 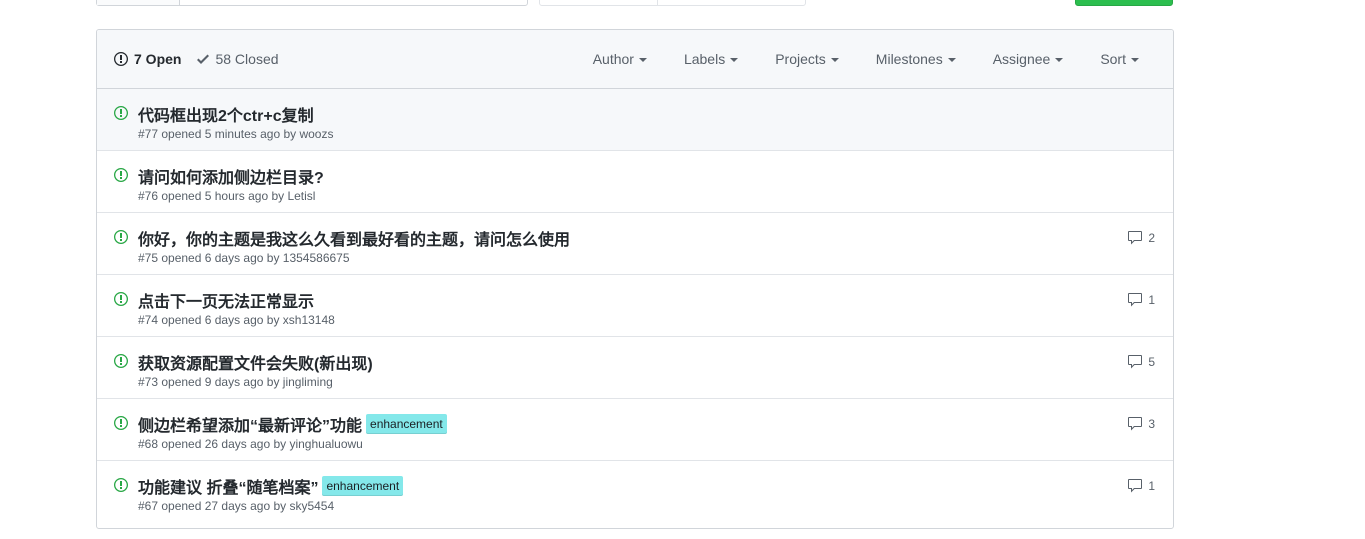 I want to click on issue-states: 7 Open 58 Closed, so click(x=204, y=59).